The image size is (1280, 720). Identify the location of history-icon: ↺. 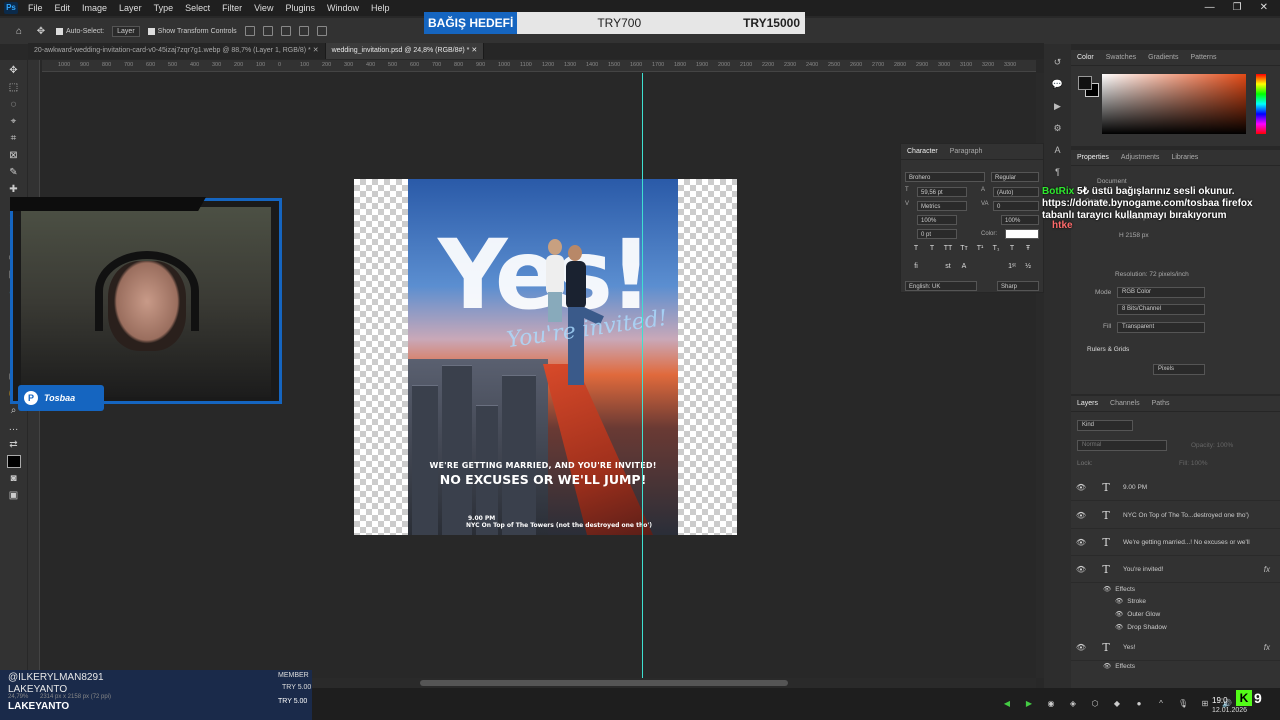
(1058, 62).